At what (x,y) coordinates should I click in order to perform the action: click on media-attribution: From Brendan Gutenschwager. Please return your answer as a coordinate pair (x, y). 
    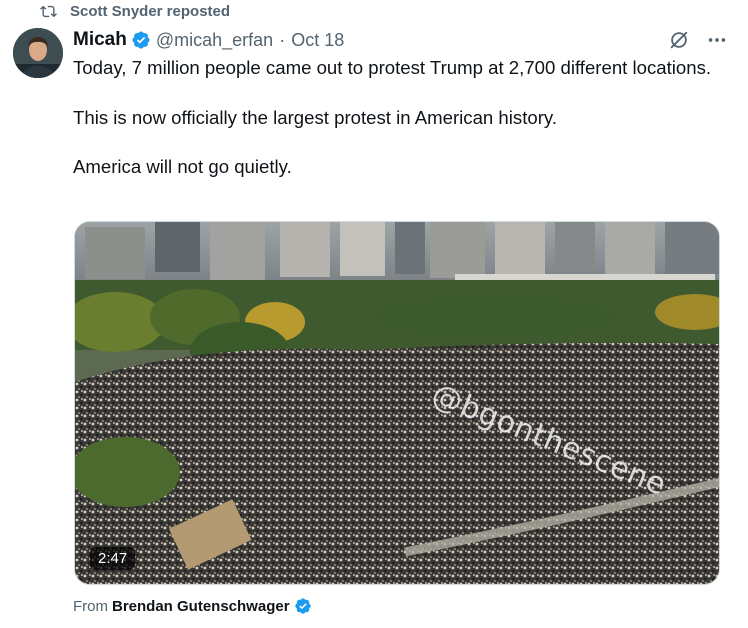
    Looking at the image, I should click on (192, 606).